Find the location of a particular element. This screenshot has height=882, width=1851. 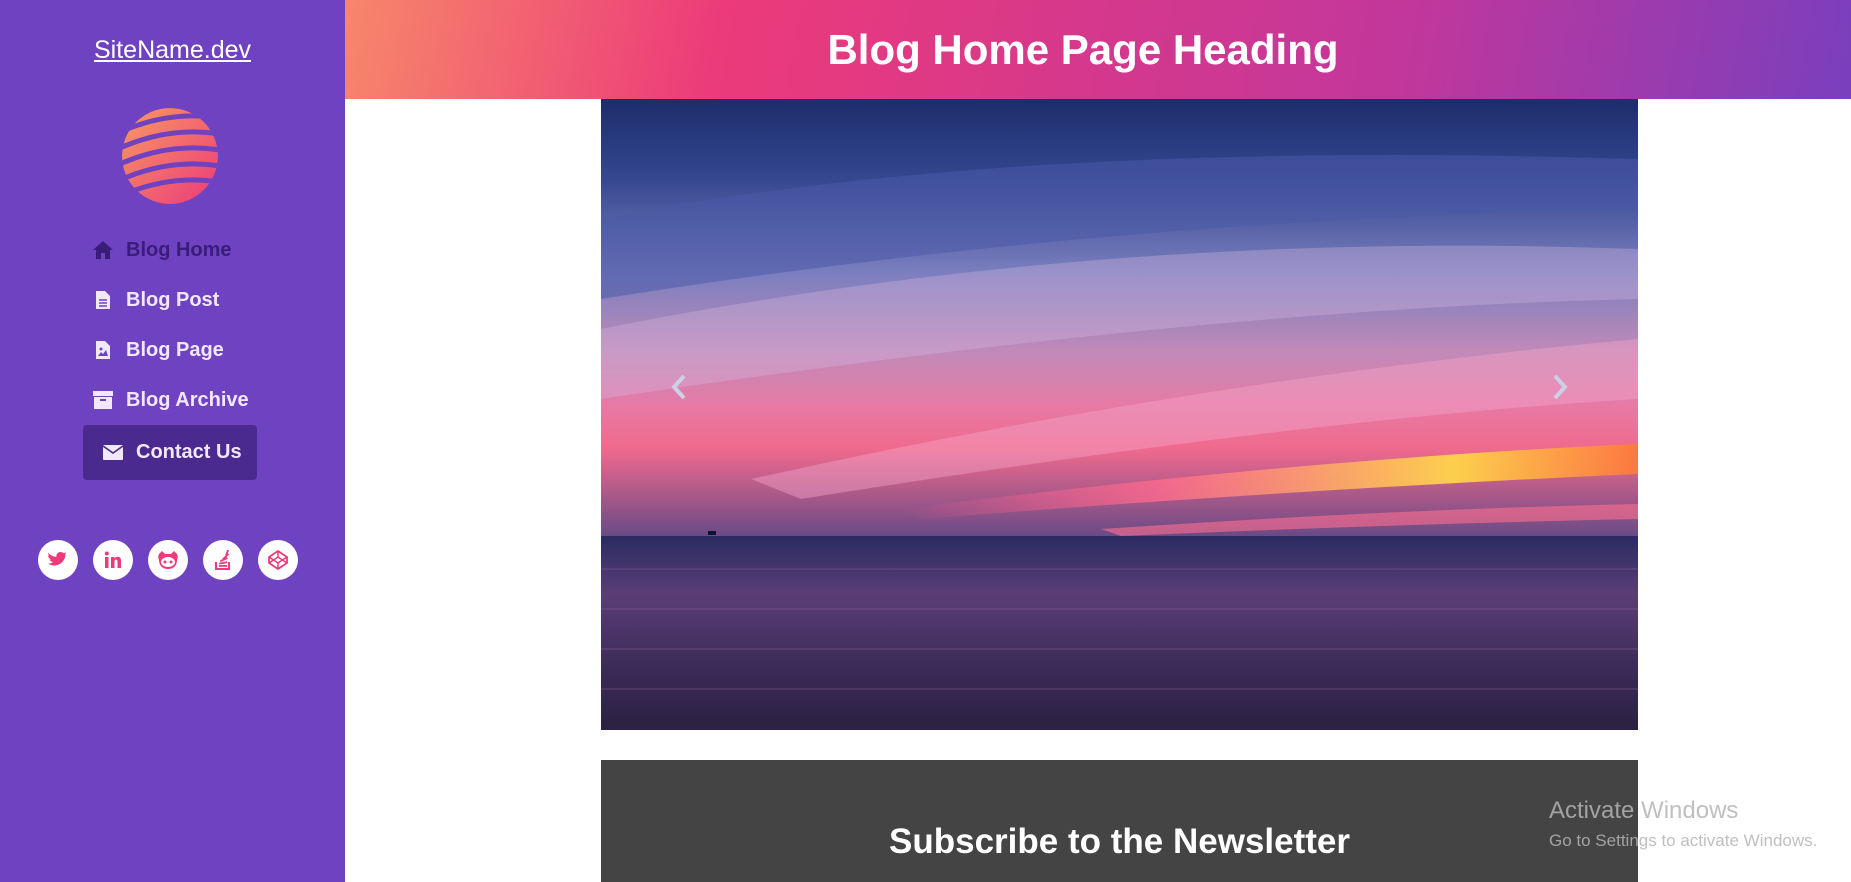

nav-item-blog-archive: Blog Archive is located at coordinates (170, 400).